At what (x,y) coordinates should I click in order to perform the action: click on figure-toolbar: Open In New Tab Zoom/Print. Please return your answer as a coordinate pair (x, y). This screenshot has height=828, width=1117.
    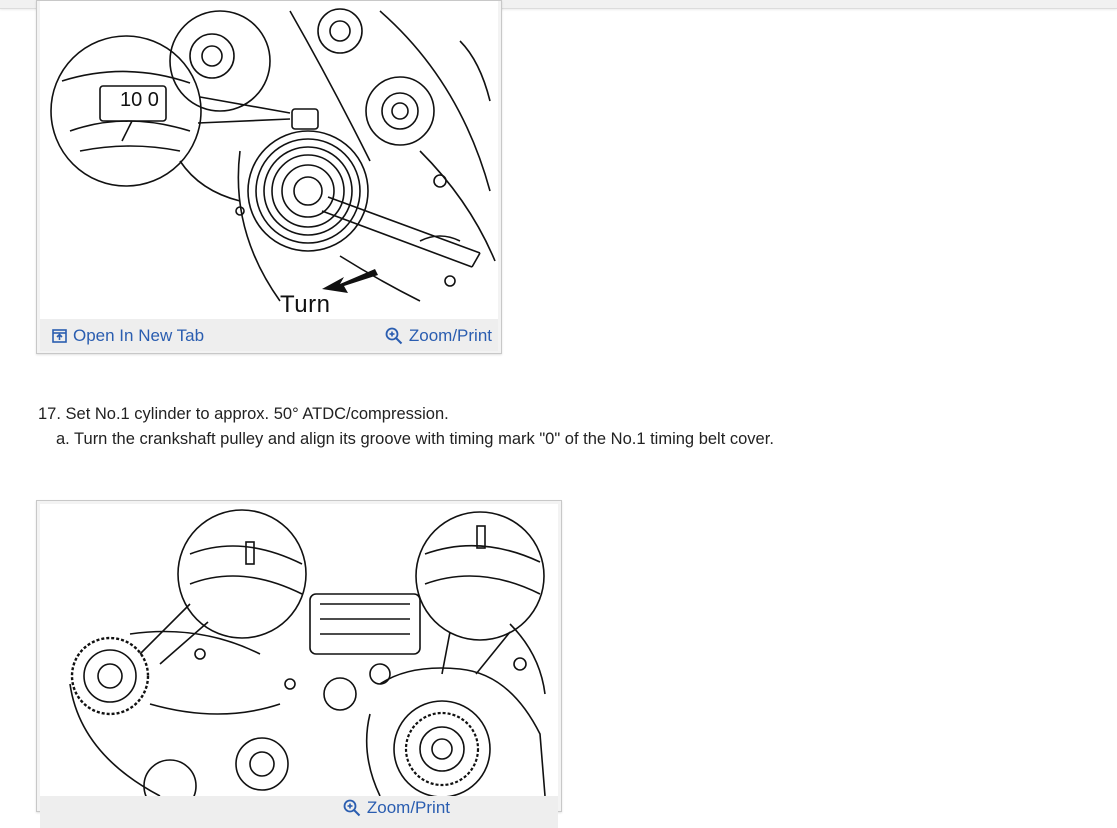
    Looking at the image, I should click on (269, 335).